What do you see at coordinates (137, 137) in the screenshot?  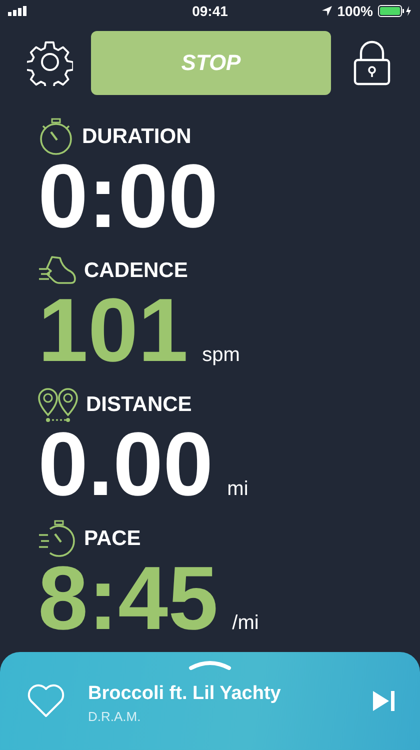 I see `metric-label: DURATION` at bounding box center [137, 137].